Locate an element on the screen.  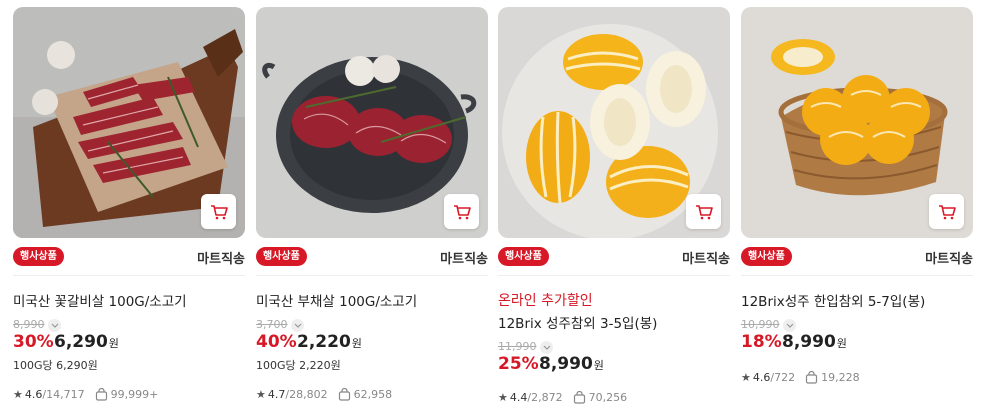
sale-price: 2,220원 is located at coordinates (329, 342).